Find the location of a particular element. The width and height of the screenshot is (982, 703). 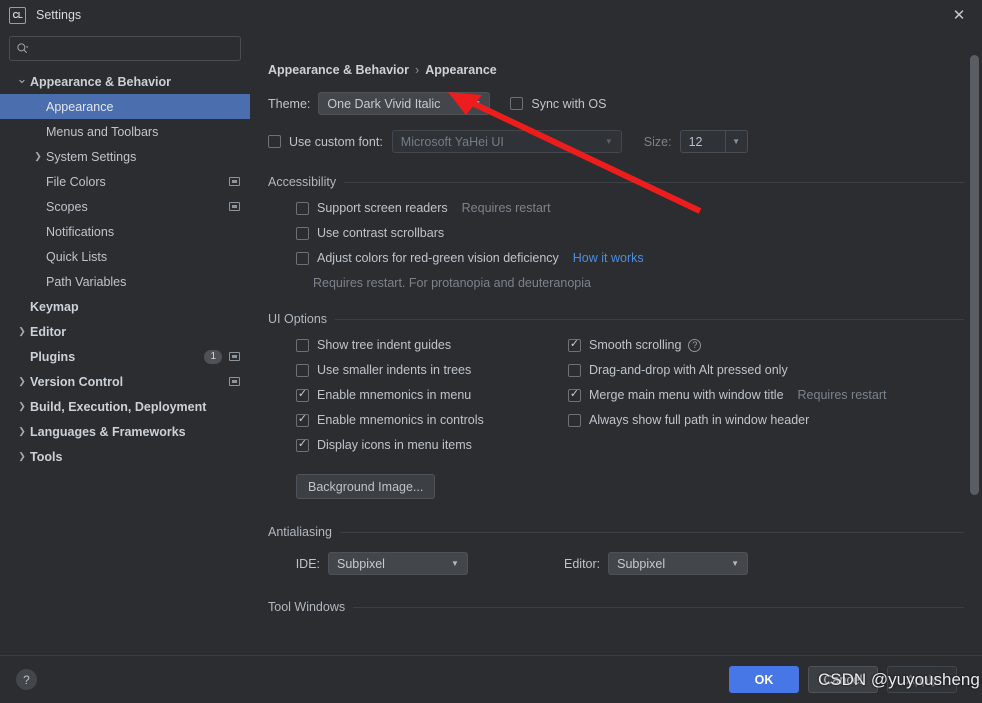

sidebar-item-label: Quick Lists is located at coordinates (77, 256).